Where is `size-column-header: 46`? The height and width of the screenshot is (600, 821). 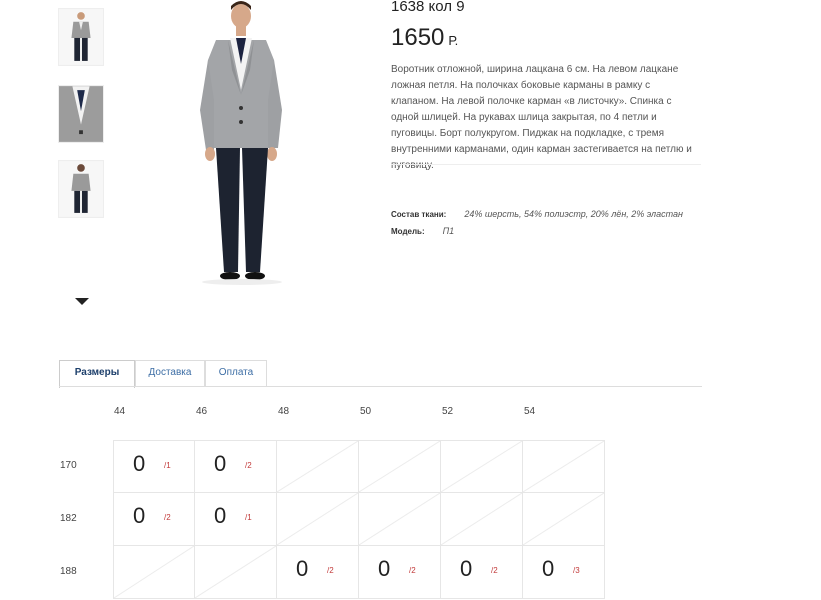 size-column-header: 46 is located at coordinates (202, 411).